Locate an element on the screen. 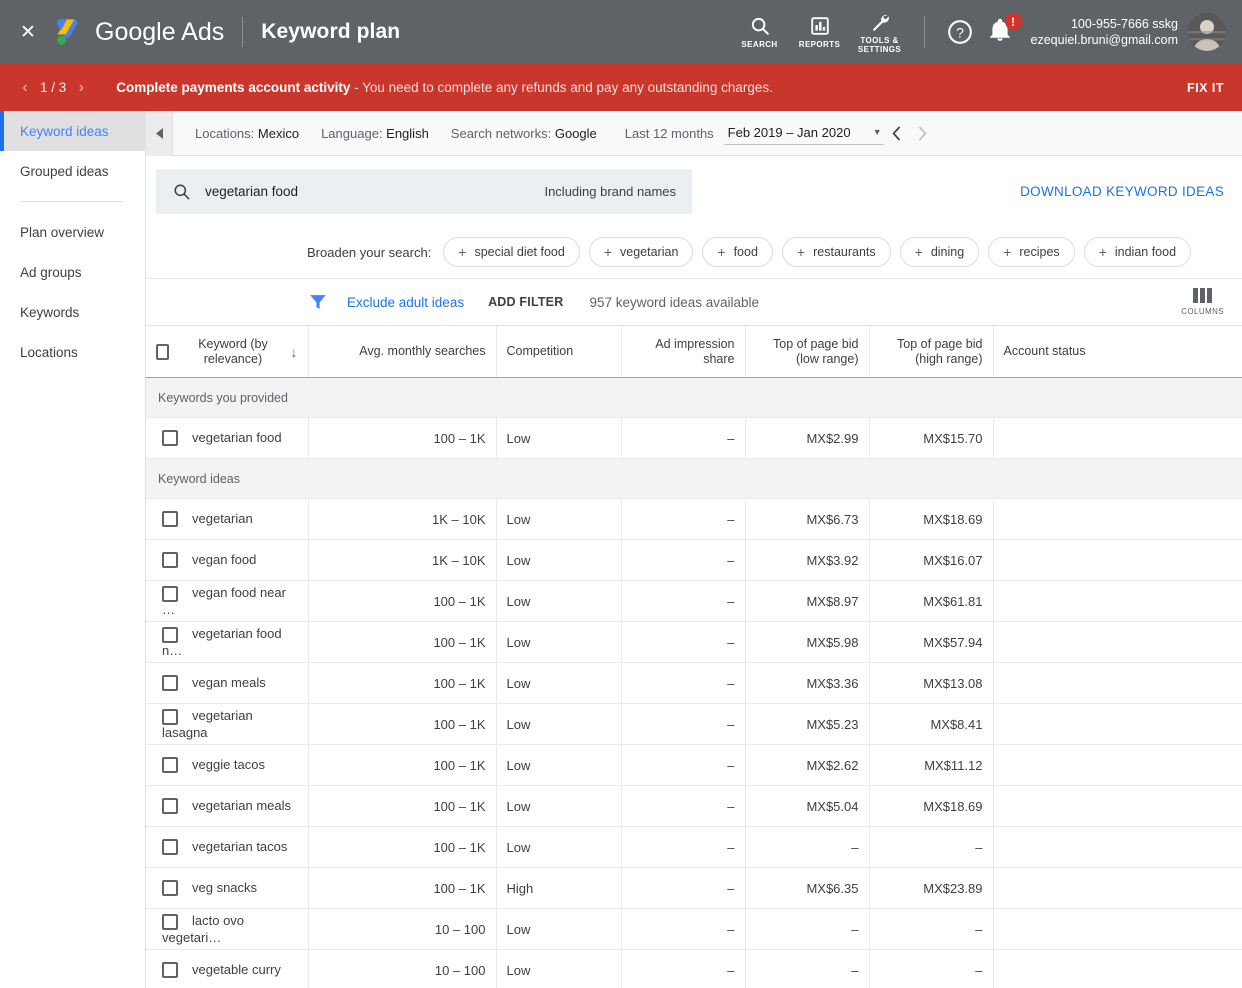 The height and width of the screenshot is (988, 1242). alert-fix-it-button: FIX IT is located at coordinates (1205, 88).